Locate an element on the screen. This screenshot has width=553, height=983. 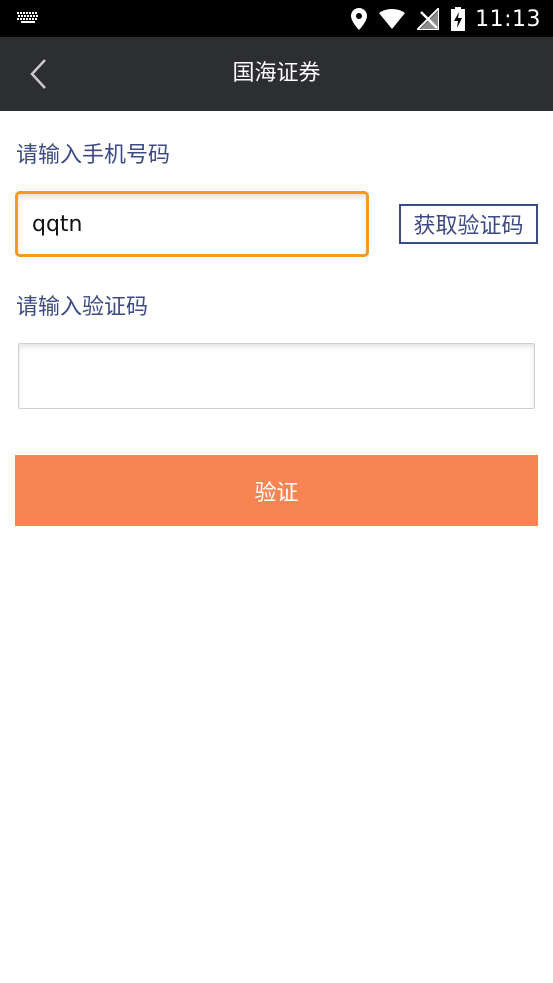
status-bar: 11:13 is located at coordinates (276, 18).